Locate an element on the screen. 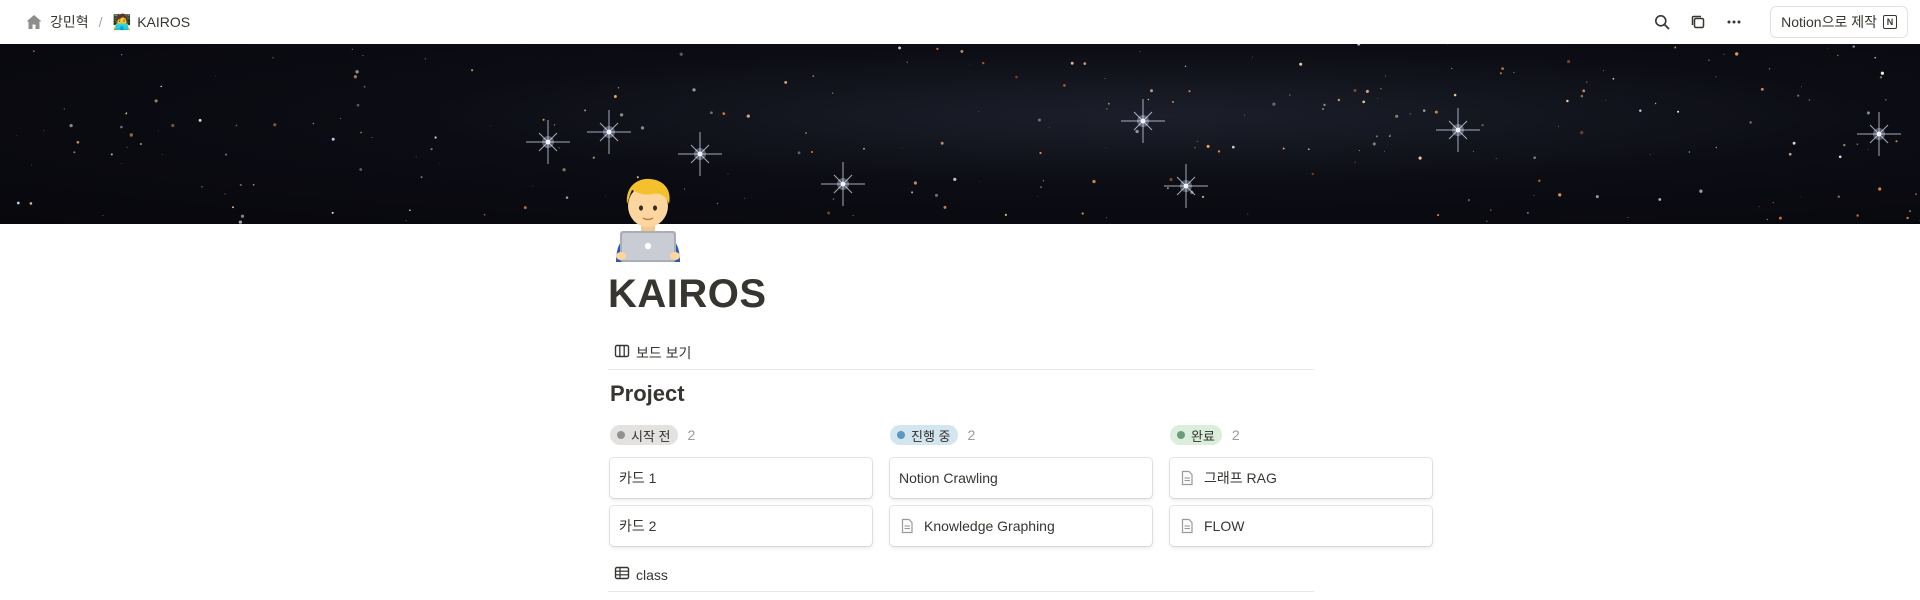  database-title: Project is located at coordinates (647, 394).